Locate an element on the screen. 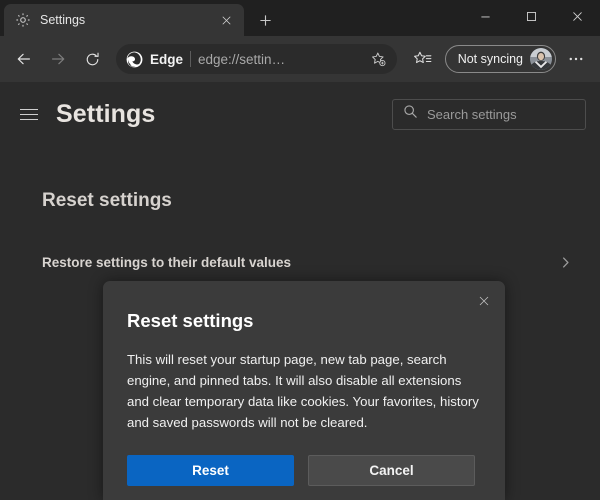 The image size is (600, 500). search-icon is located at coordinates (410, 114).